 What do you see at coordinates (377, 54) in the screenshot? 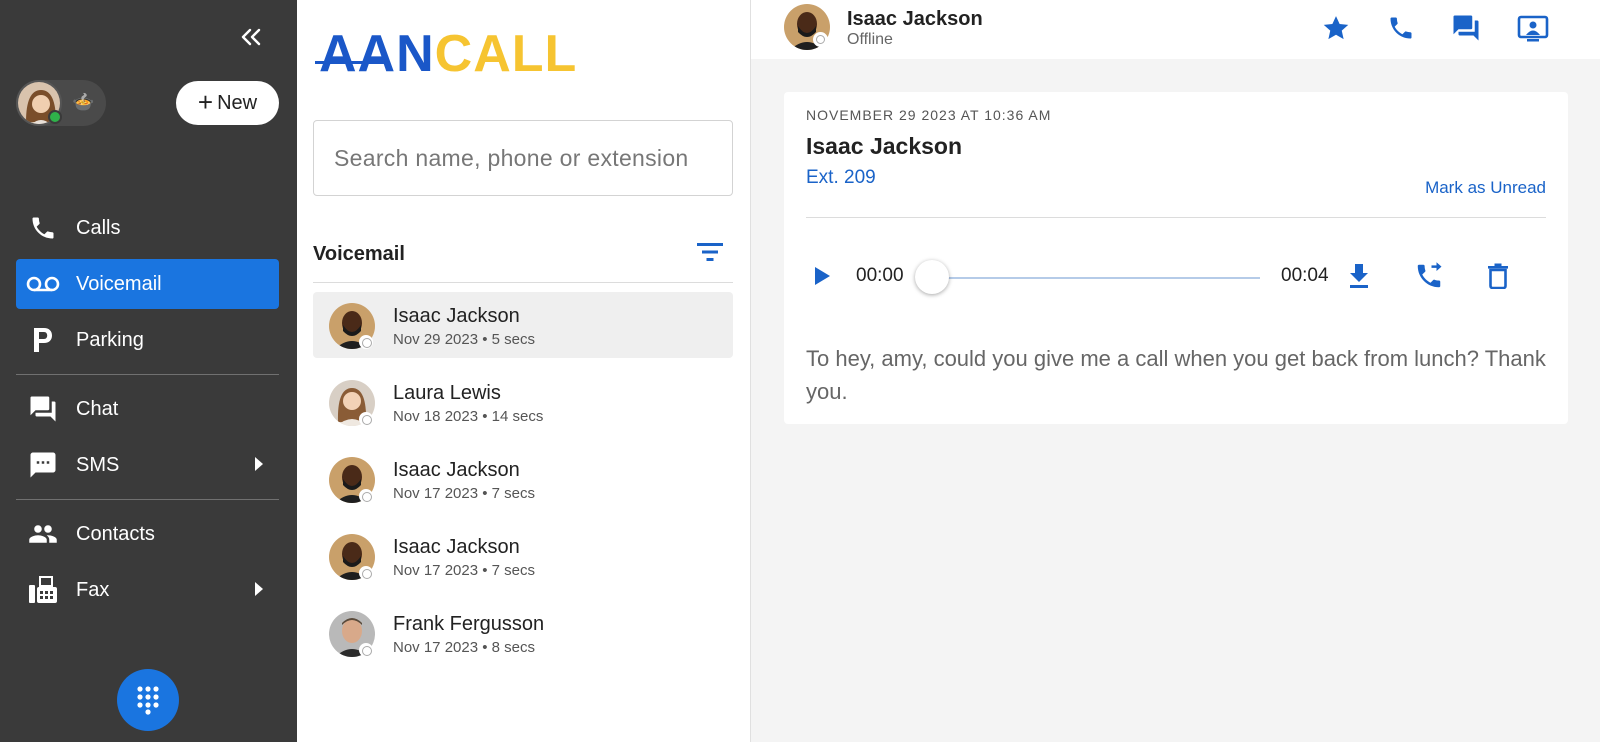
I see `logo-part-1: AAN` at bounding box center [377, 54].